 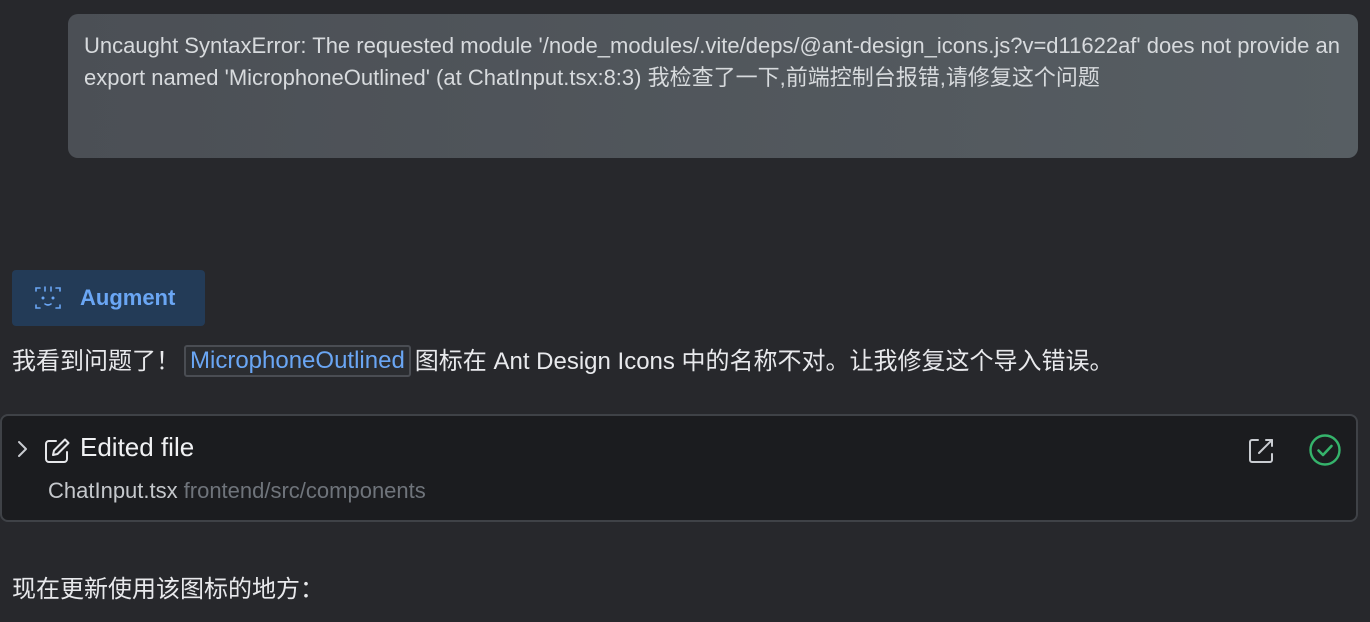 I want to click on reply-prefix: 我看到问题了！, so click(x=96, y=361).